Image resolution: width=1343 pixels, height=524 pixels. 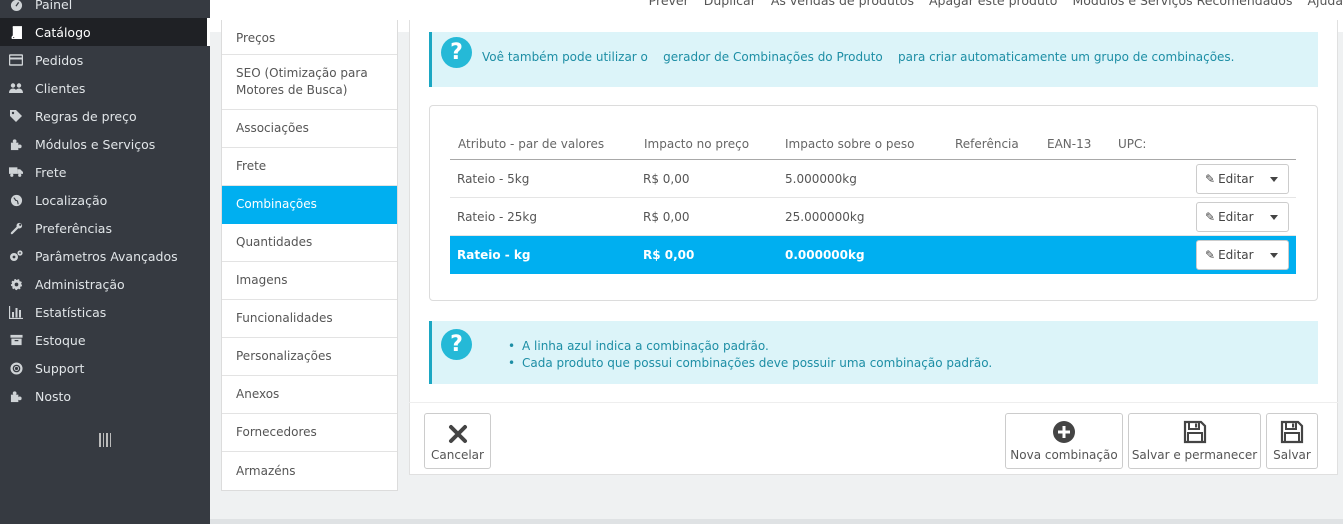 What do you see at coordinates (302, 81) in the screenshot?
I see `tab-label: SEO (Otimização para Motores de Busca)` at bounding box center [302, 81].